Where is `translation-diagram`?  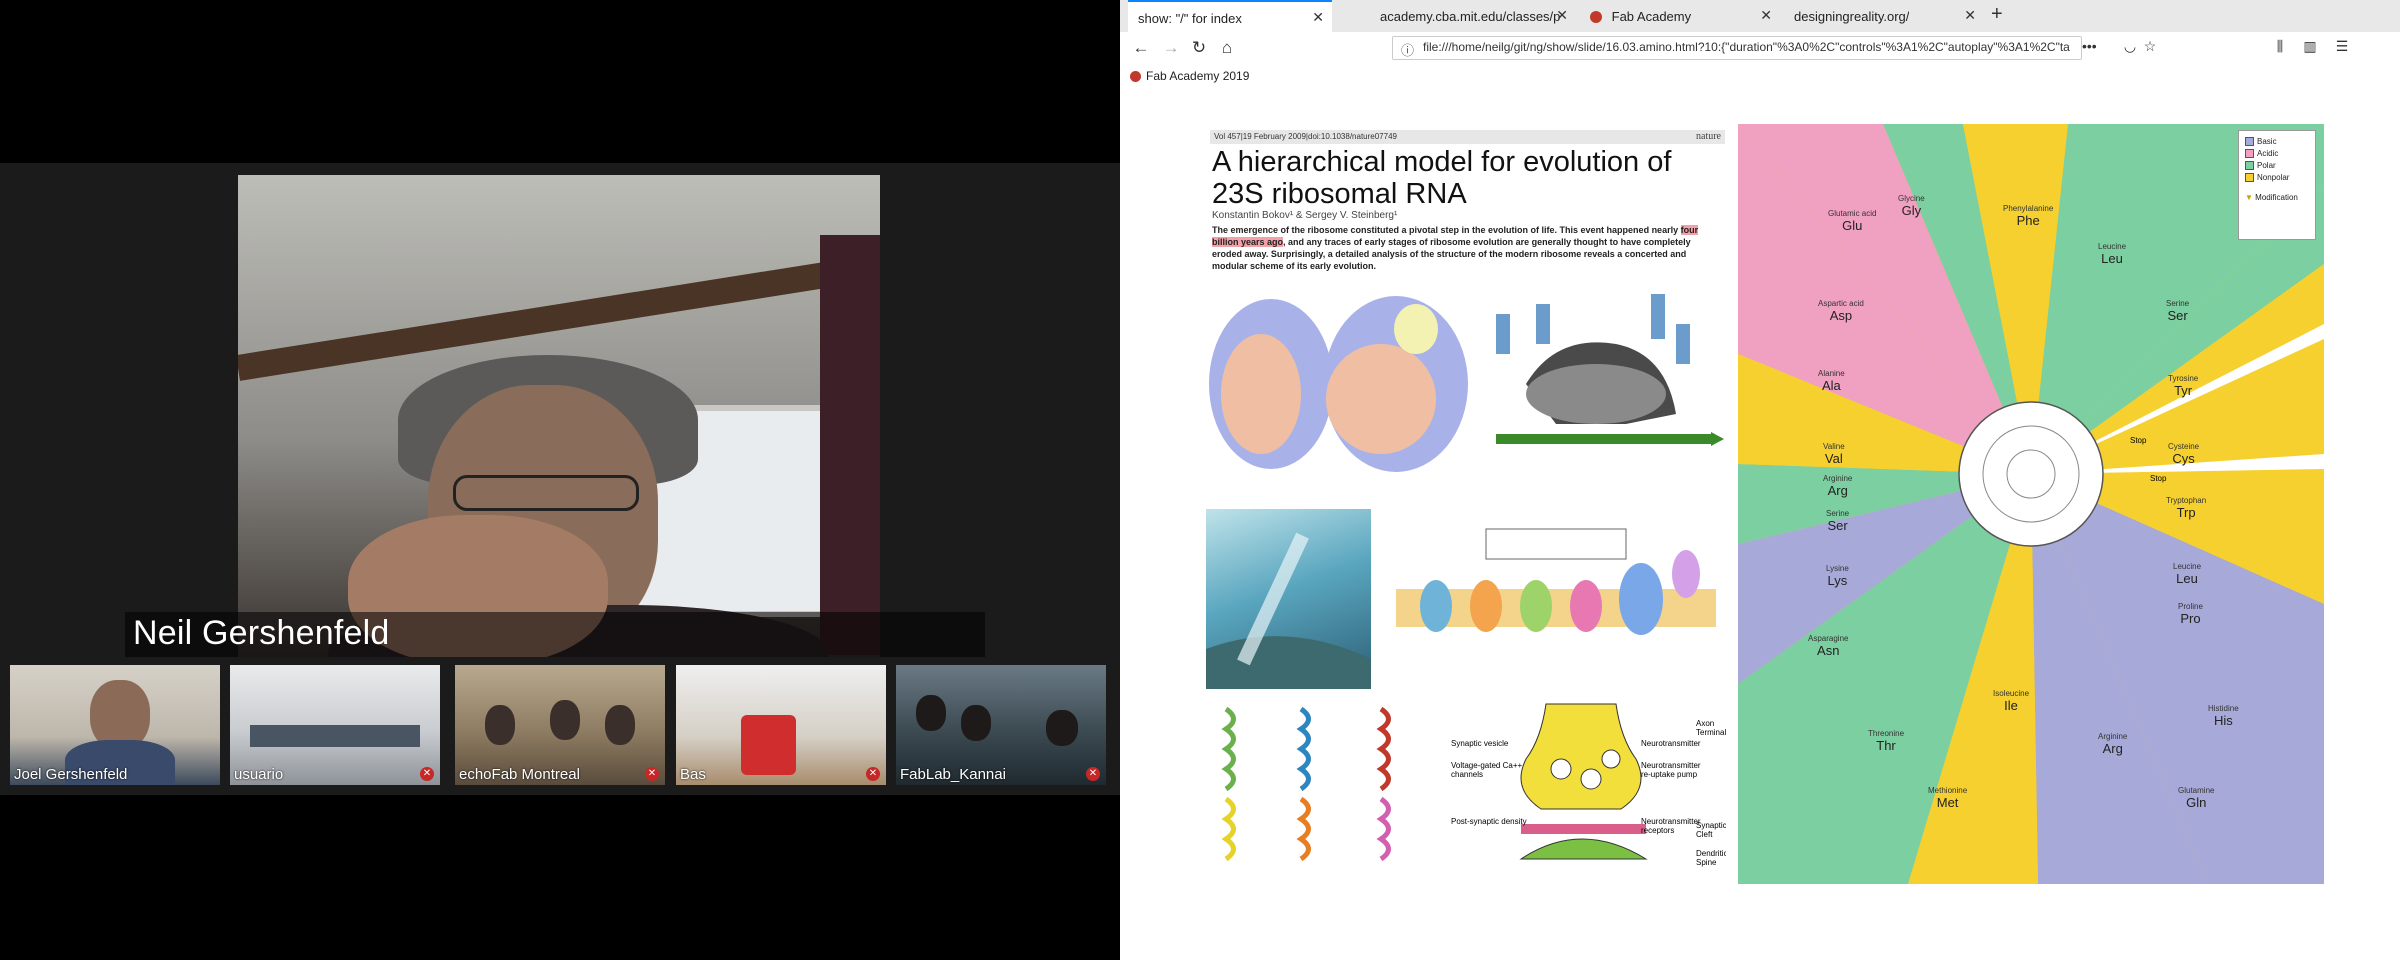 translation-diagram is located at coordinates (1601, 374).